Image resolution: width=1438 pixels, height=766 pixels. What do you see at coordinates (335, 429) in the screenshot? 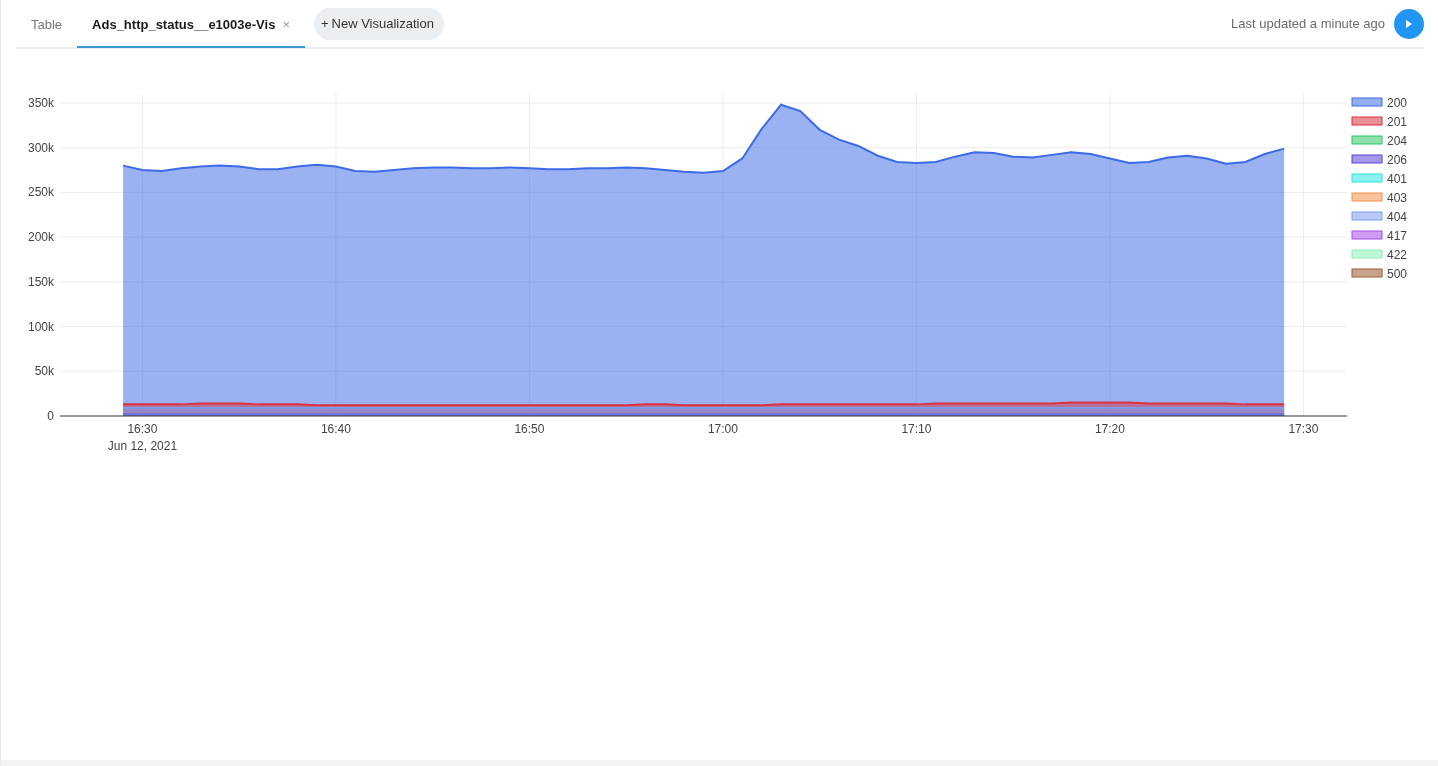
I see `x-axis-label: 16:40` at bounding box center [335, 429].